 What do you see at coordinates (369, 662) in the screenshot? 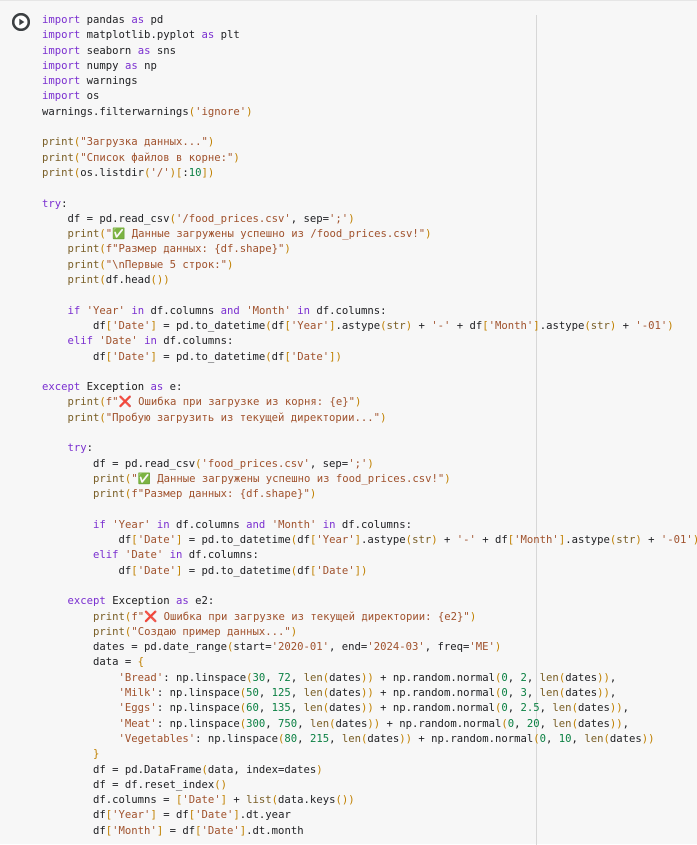
I see `code-line: data = {` at bounding box center [369, 662].